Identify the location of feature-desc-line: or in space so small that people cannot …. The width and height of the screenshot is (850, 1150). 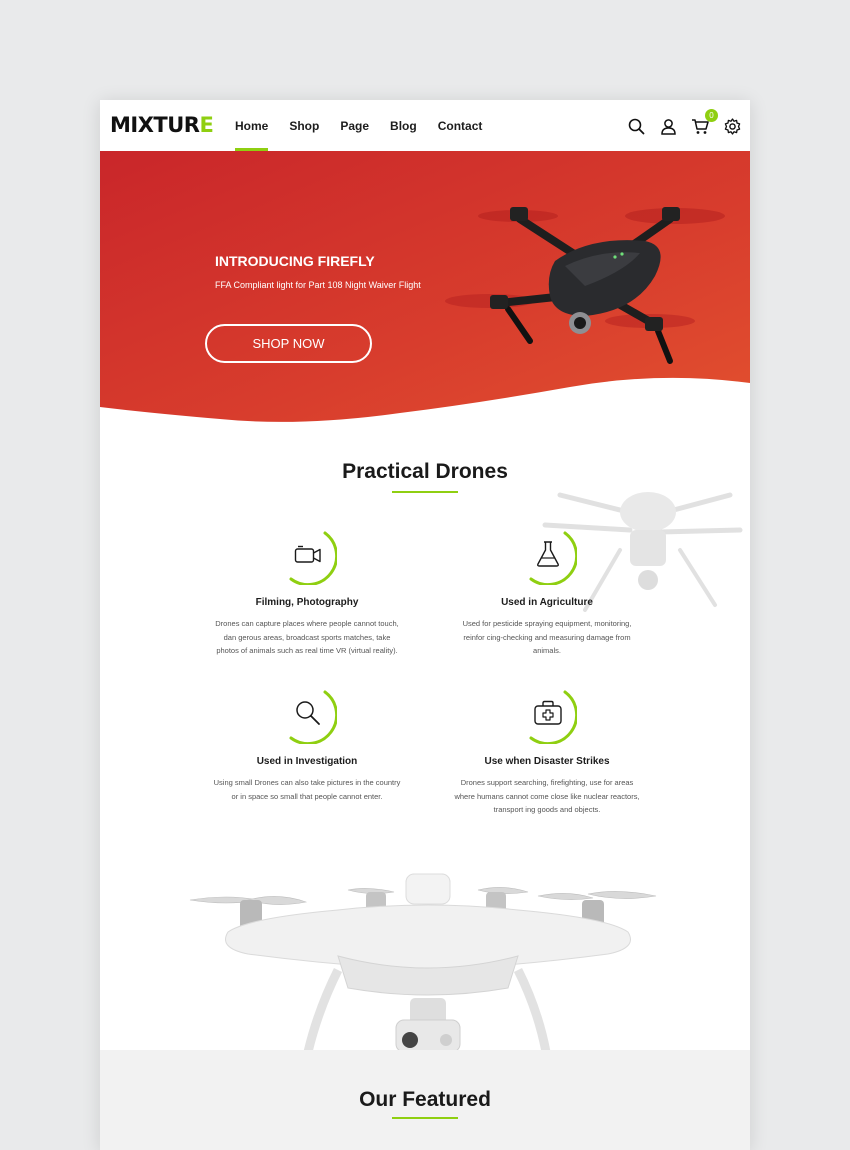
(307, 796).